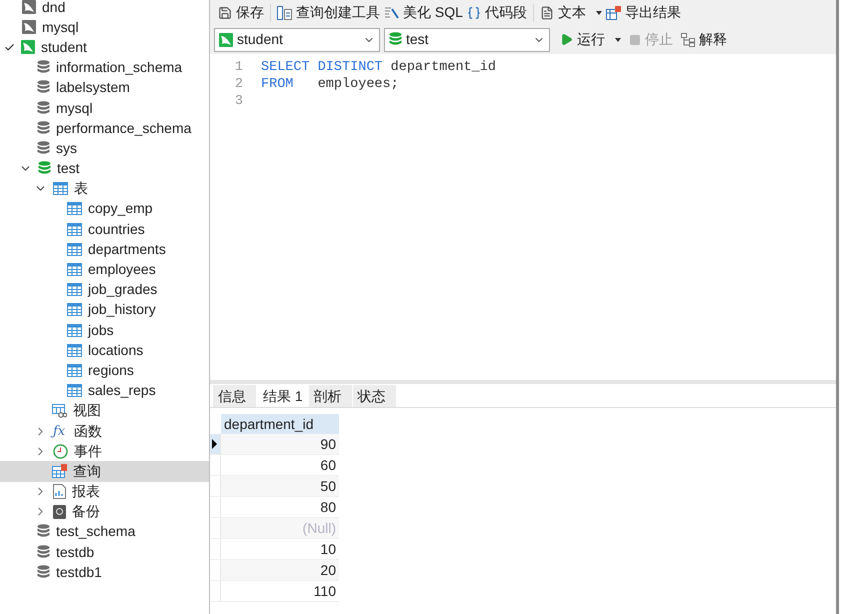  Describe the element at coordinates (239, 84) in the screenshot. I see `line-number: 2` at that location.